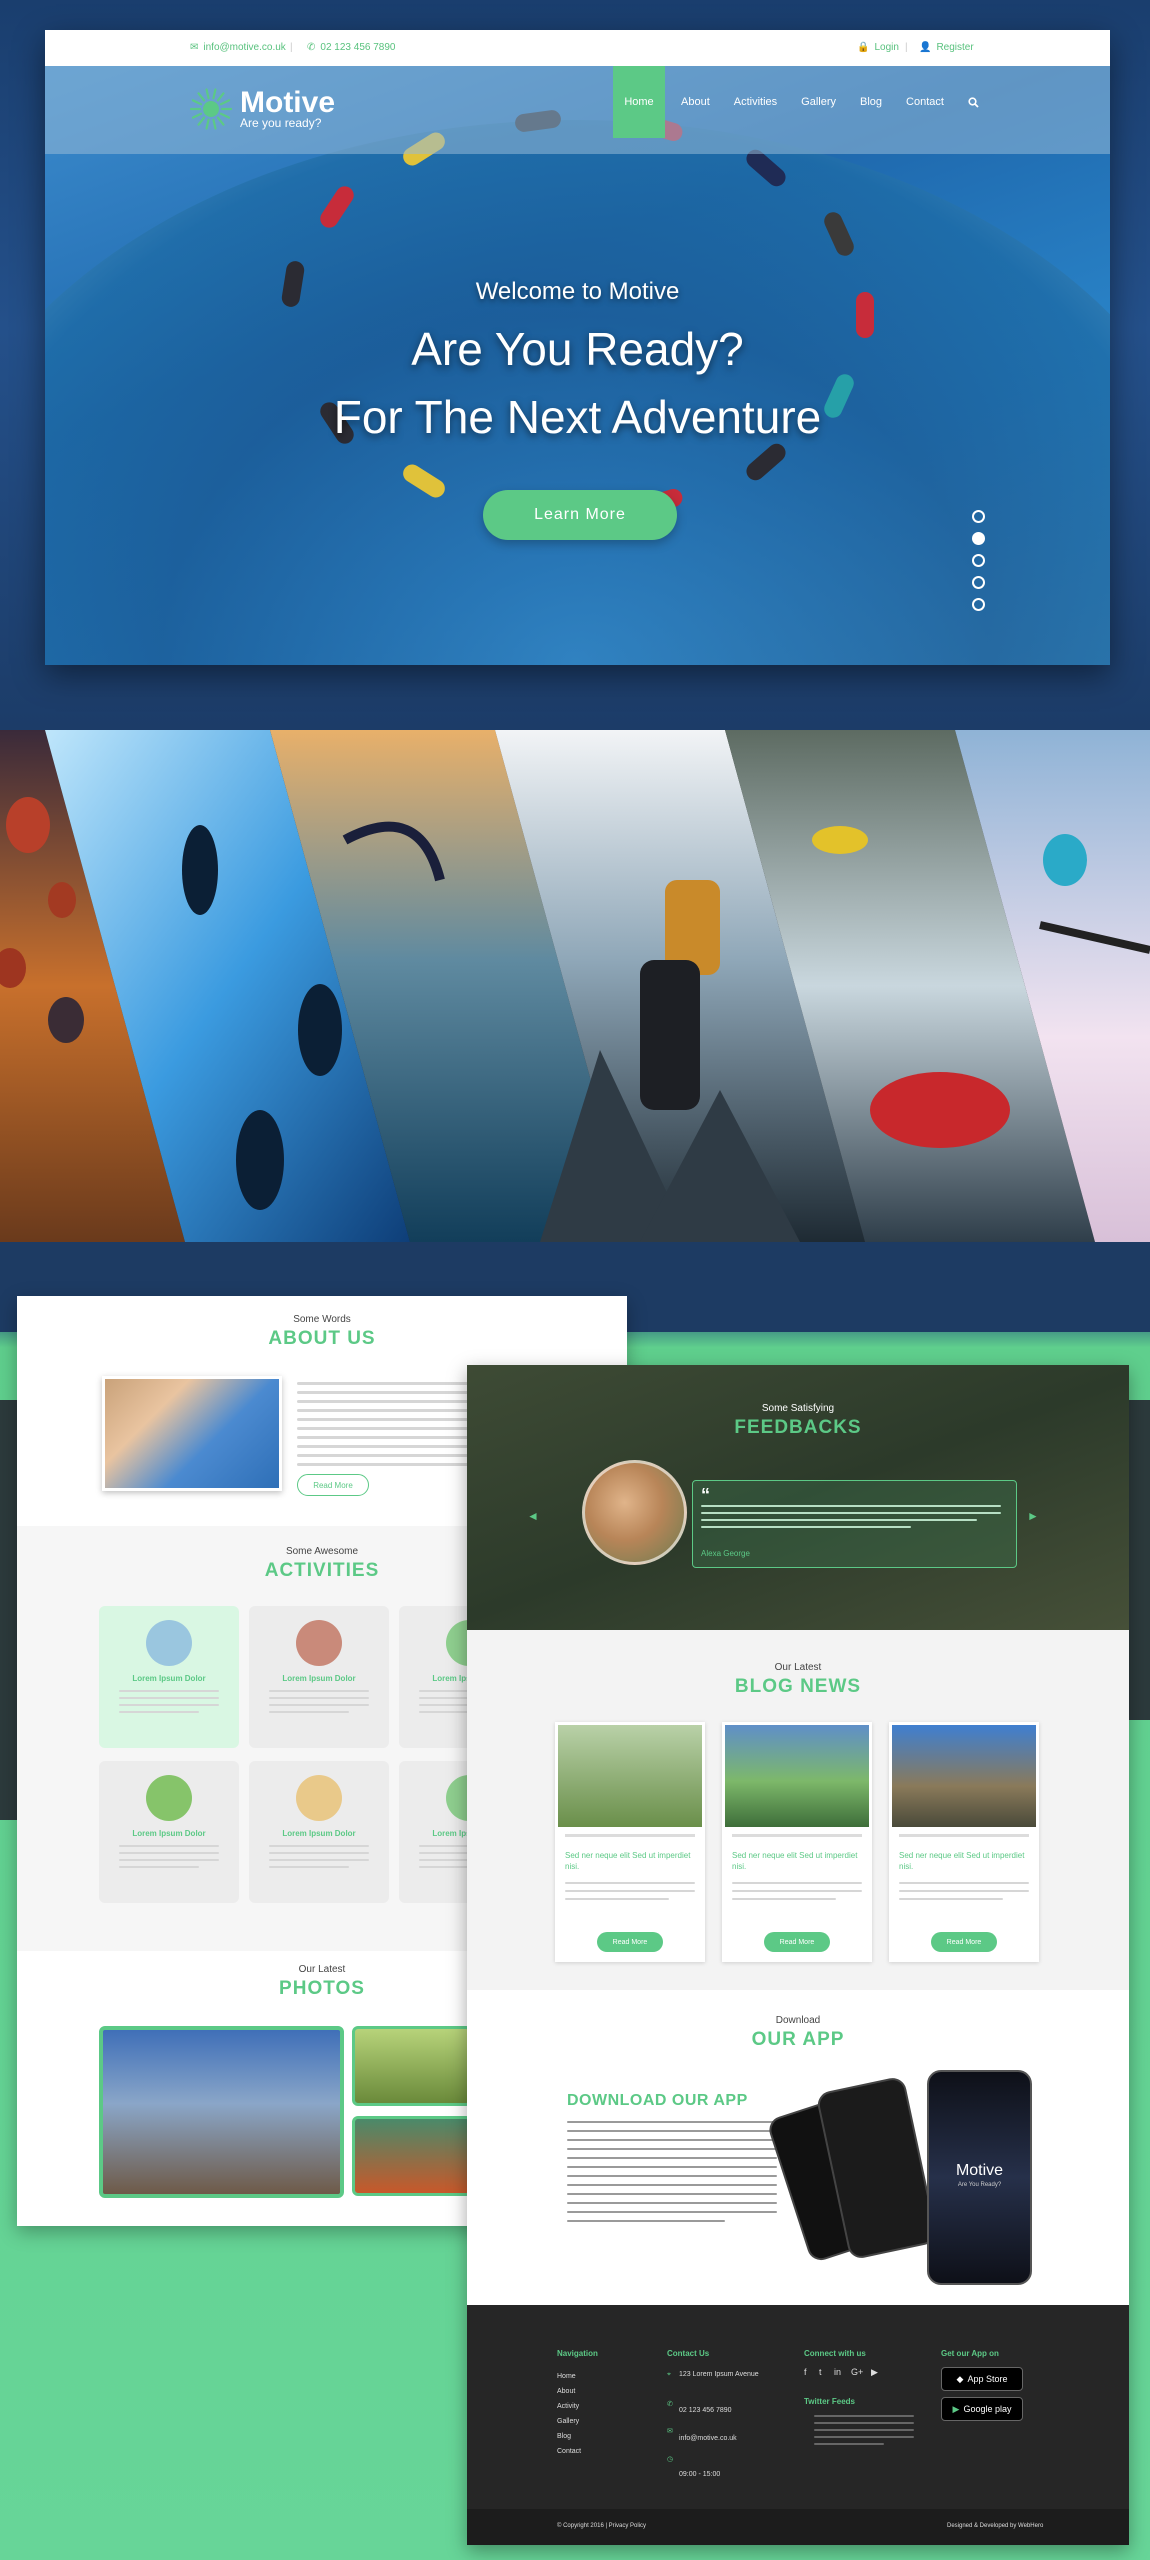 This screenshot has width=1150, height=2560. Describe the element at coordinates (194, 47) in the screenshot. I see `envelope-icon: ✉` at that location.